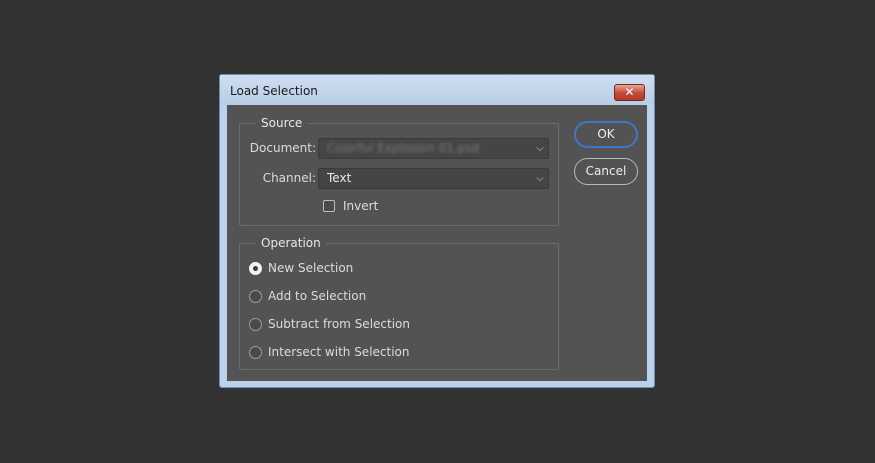  Describe the element at coordinates (291, 243) in the screenshot. I see `operation-group-label: Operation` at that location.